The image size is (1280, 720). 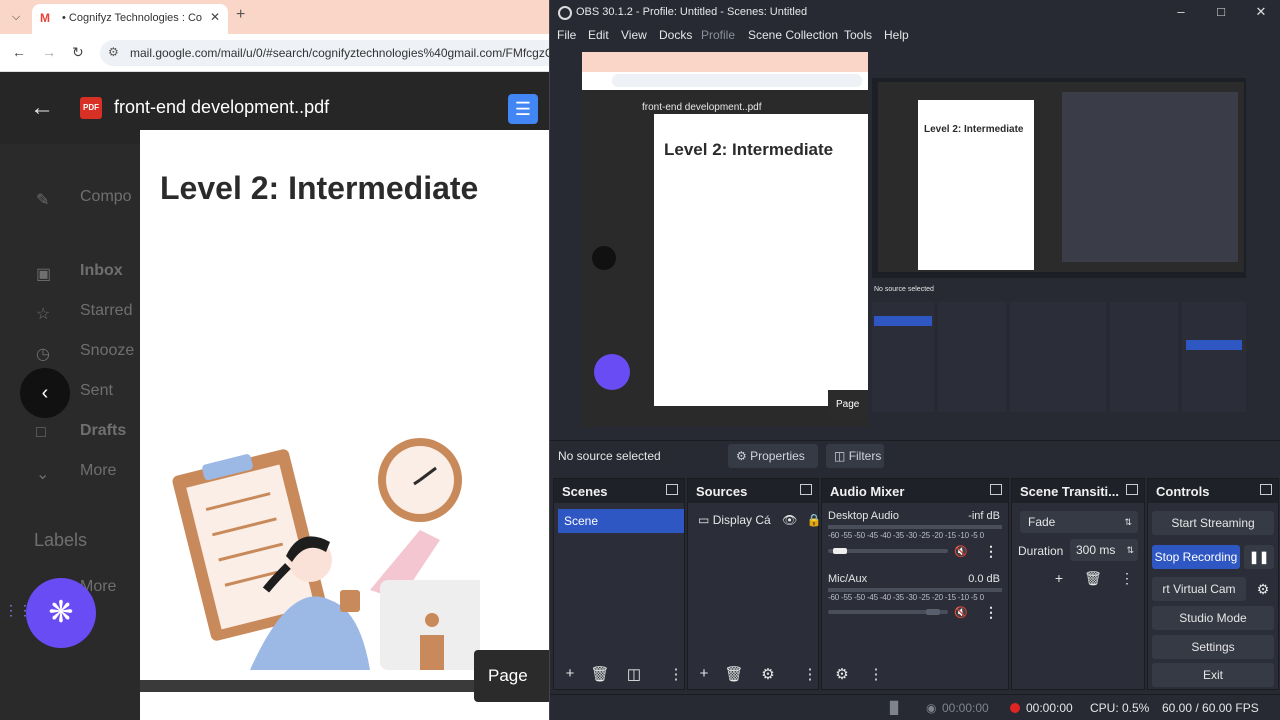 I want to click on mic-aux-slider, so click(x=888, y=612).